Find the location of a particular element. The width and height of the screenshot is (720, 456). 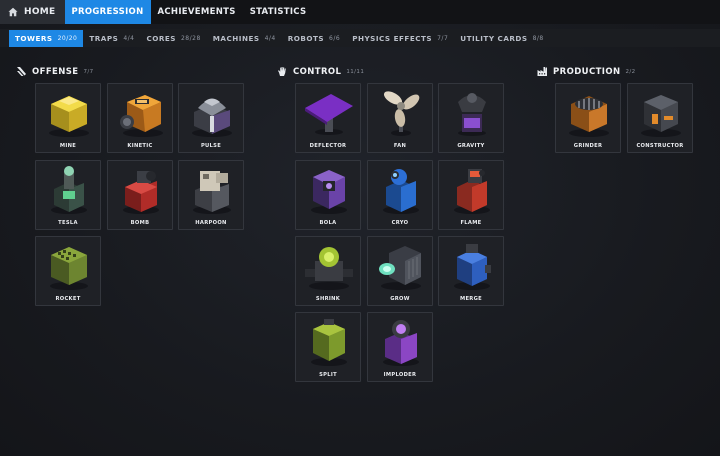

mine-tower-icon is located at coordinates (69, 116).